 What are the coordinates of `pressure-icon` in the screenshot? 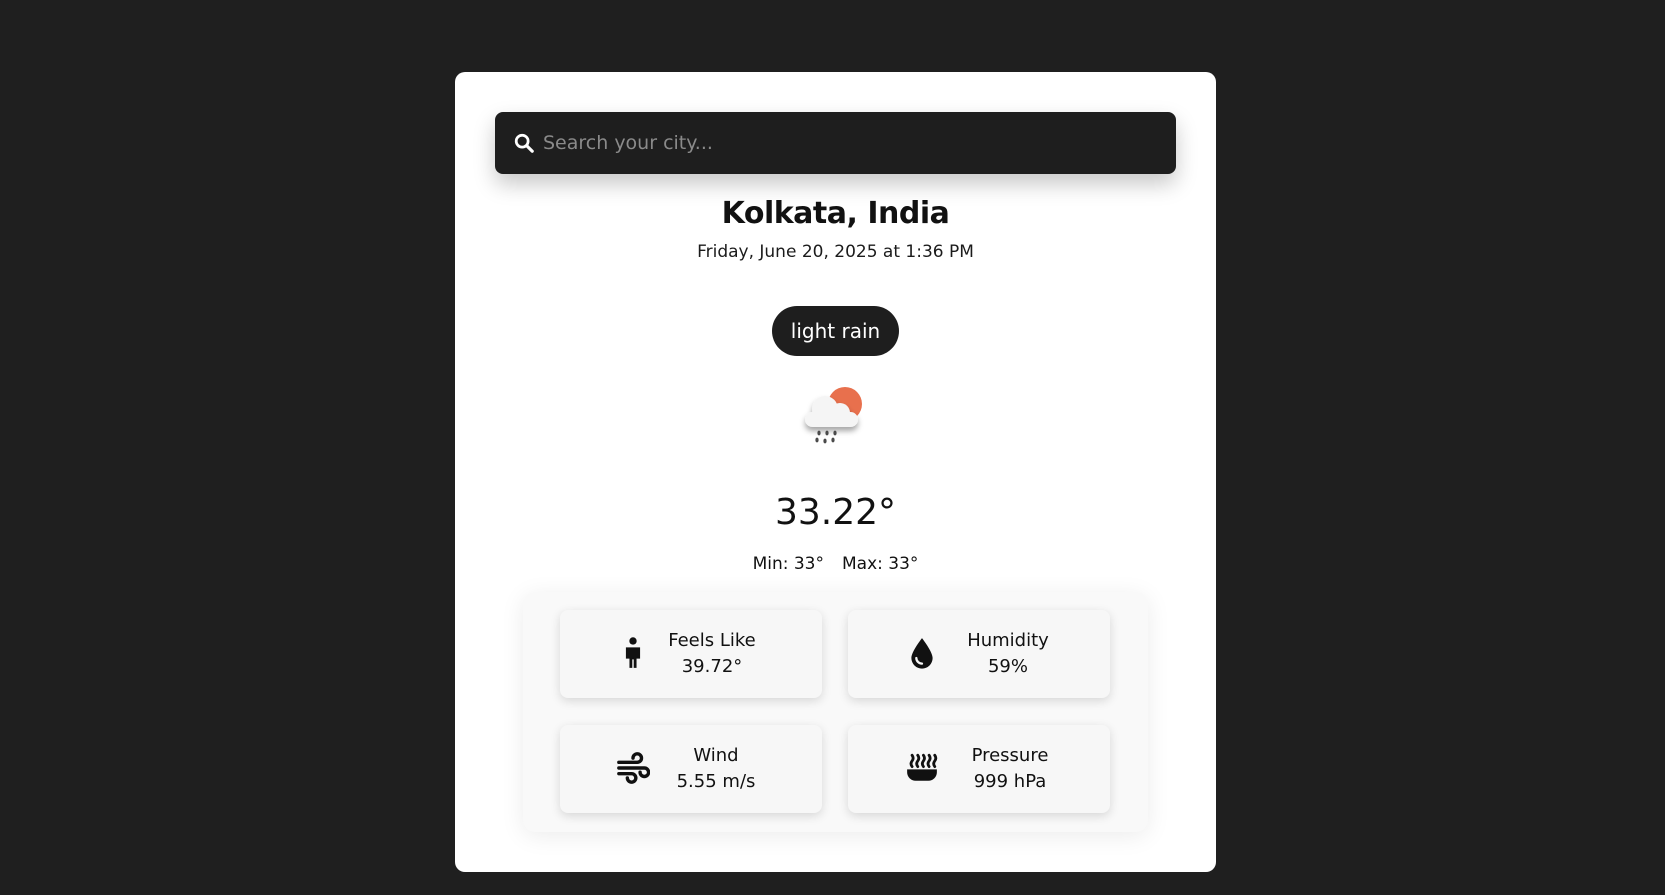 It's located at (922, 767).